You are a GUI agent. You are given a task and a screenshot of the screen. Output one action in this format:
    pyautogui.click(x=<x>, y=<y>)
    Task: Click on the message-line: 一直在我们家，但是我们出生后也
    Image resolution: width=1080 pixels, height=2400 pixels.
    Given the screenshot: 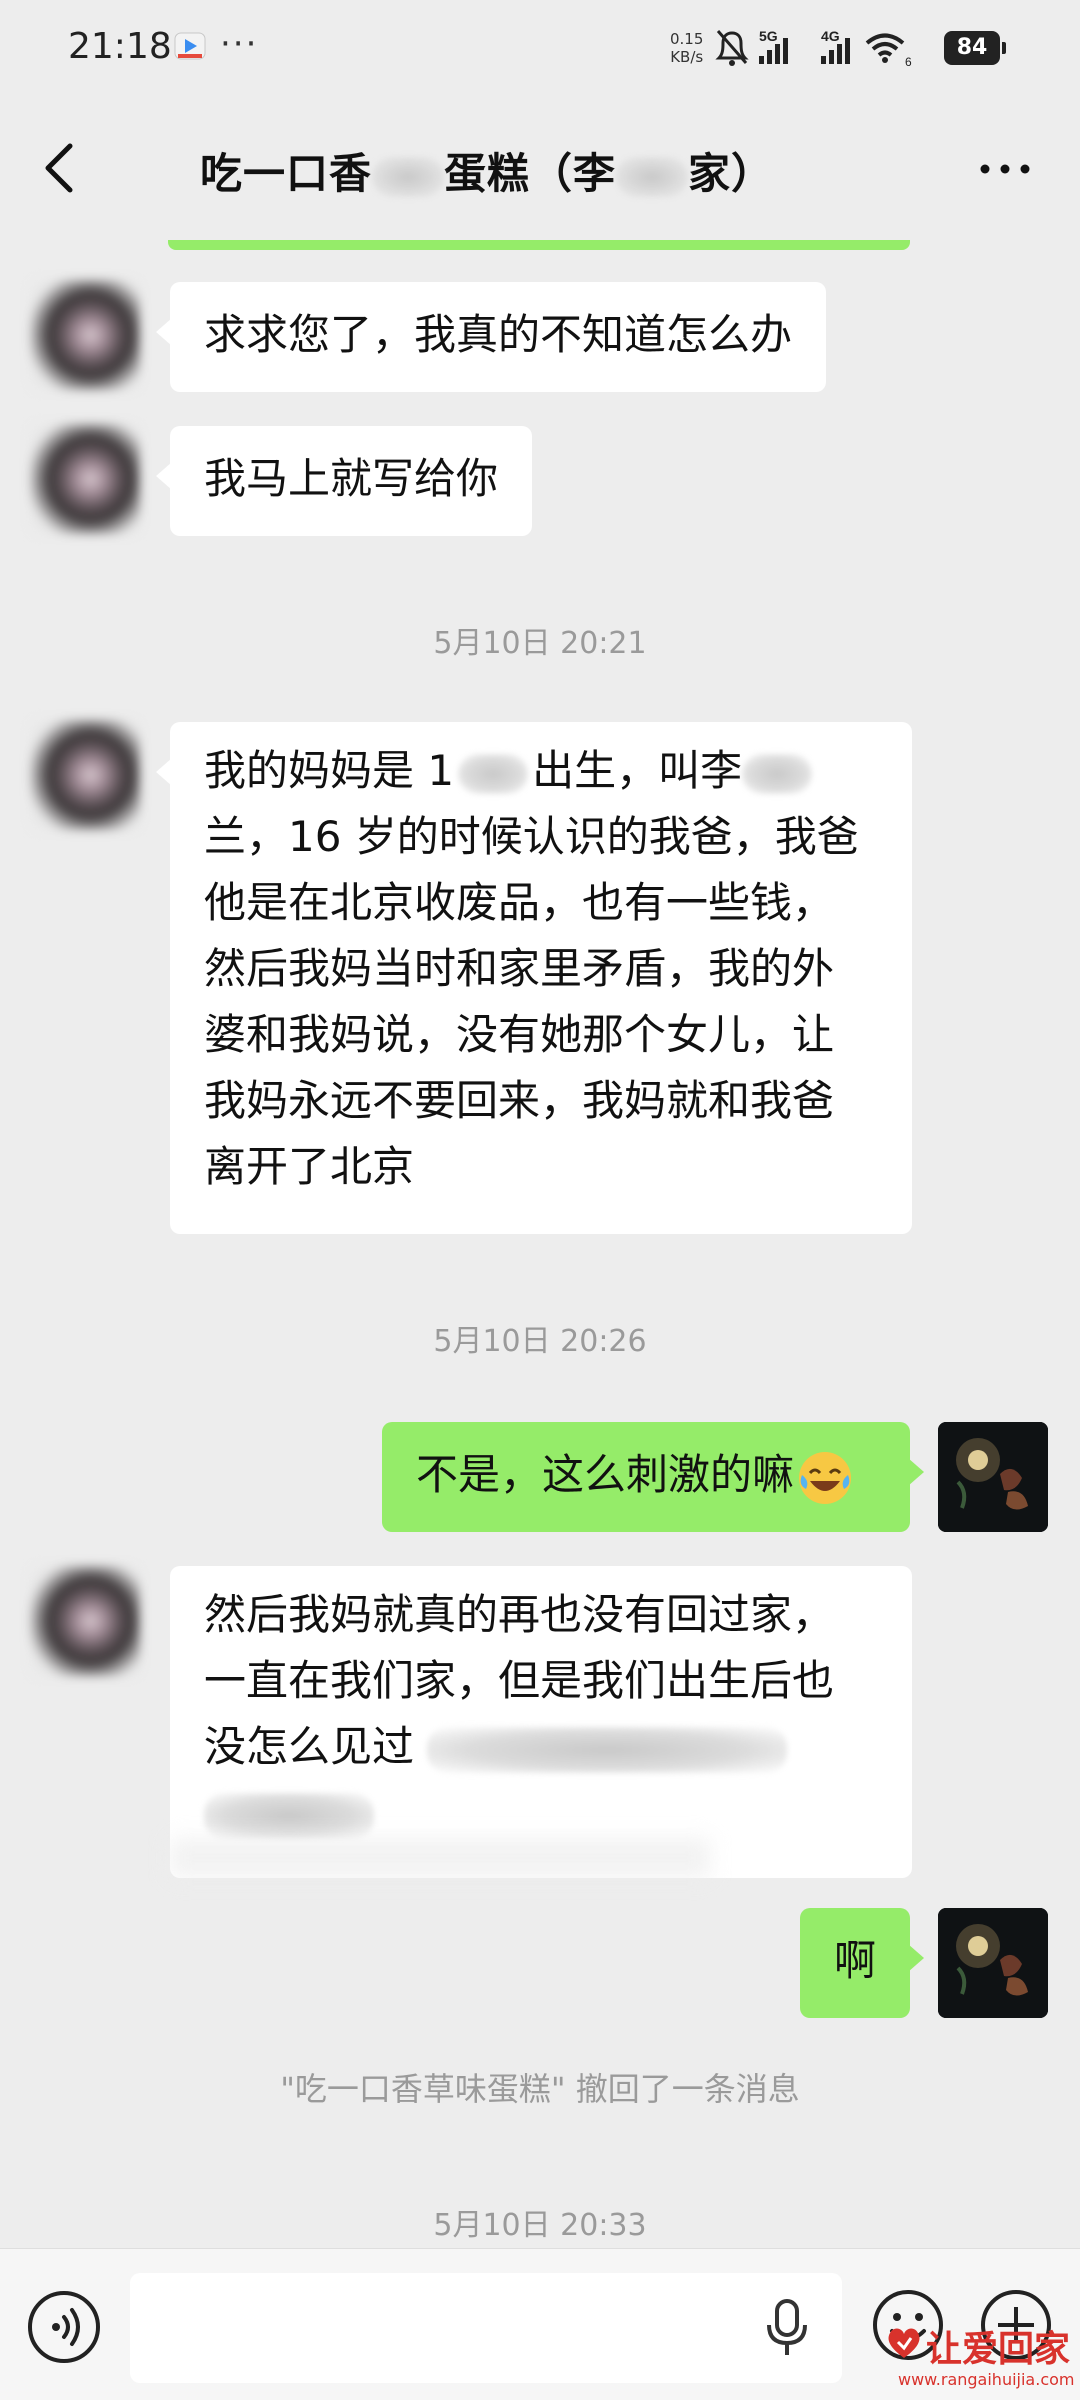 What is the action you would take?
    pyautogui.click(x=519, y=1680)
    